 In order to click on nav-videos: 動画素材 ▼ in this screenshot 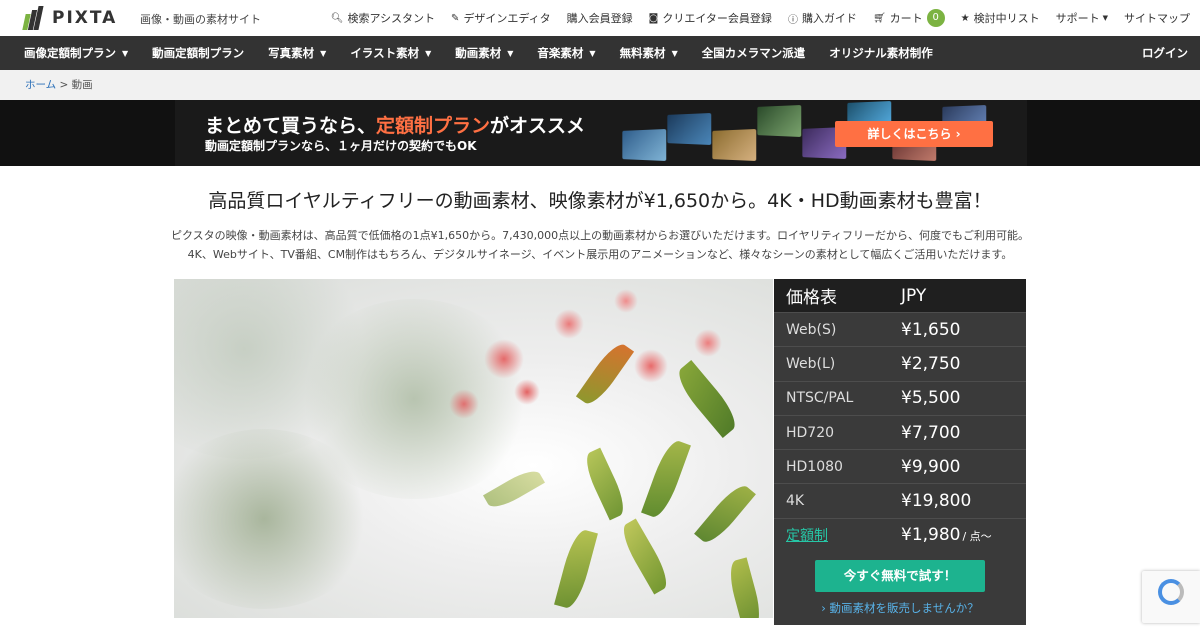, I will do `click(491, 53)`.